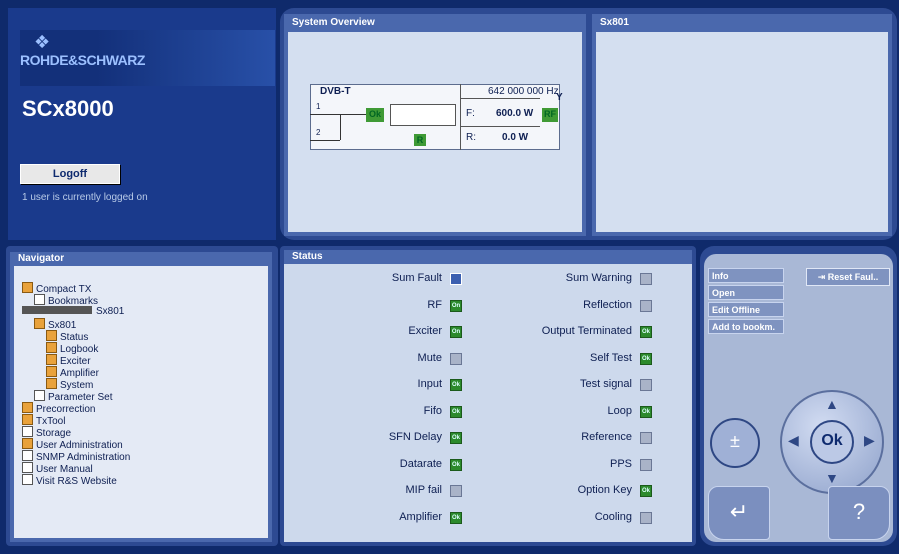  Describe the element at coordinates (746, 275) in the screenshot. I see `info-button: Info` at that location.